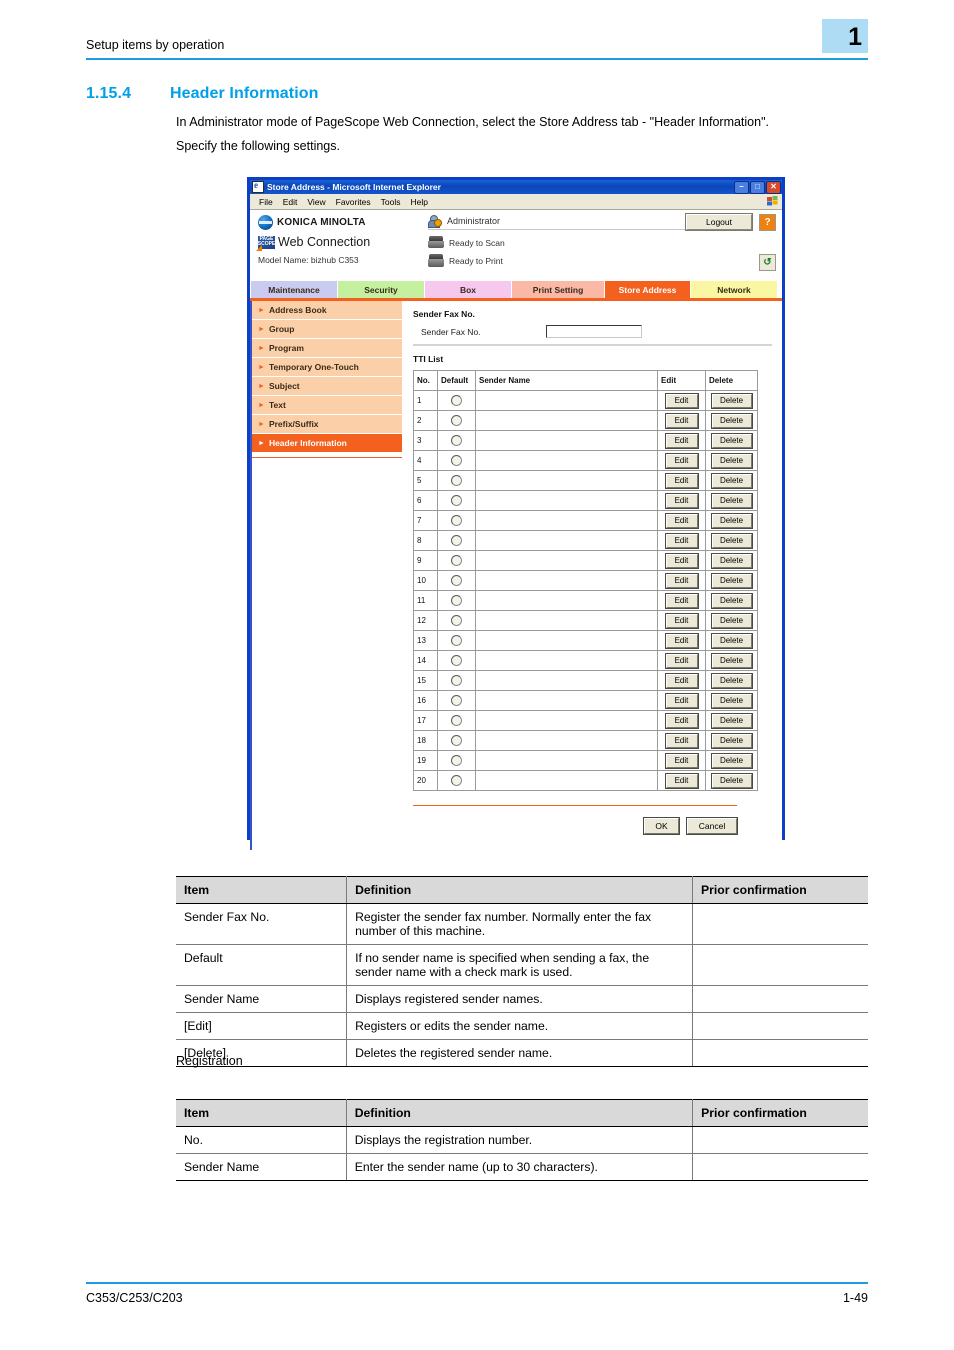 Image resolution: width=954 pixels, height=1350 pixels. Describe the element at coordinates (316, 202) in the screenshot. I see `menu-item-view: View` at that location.